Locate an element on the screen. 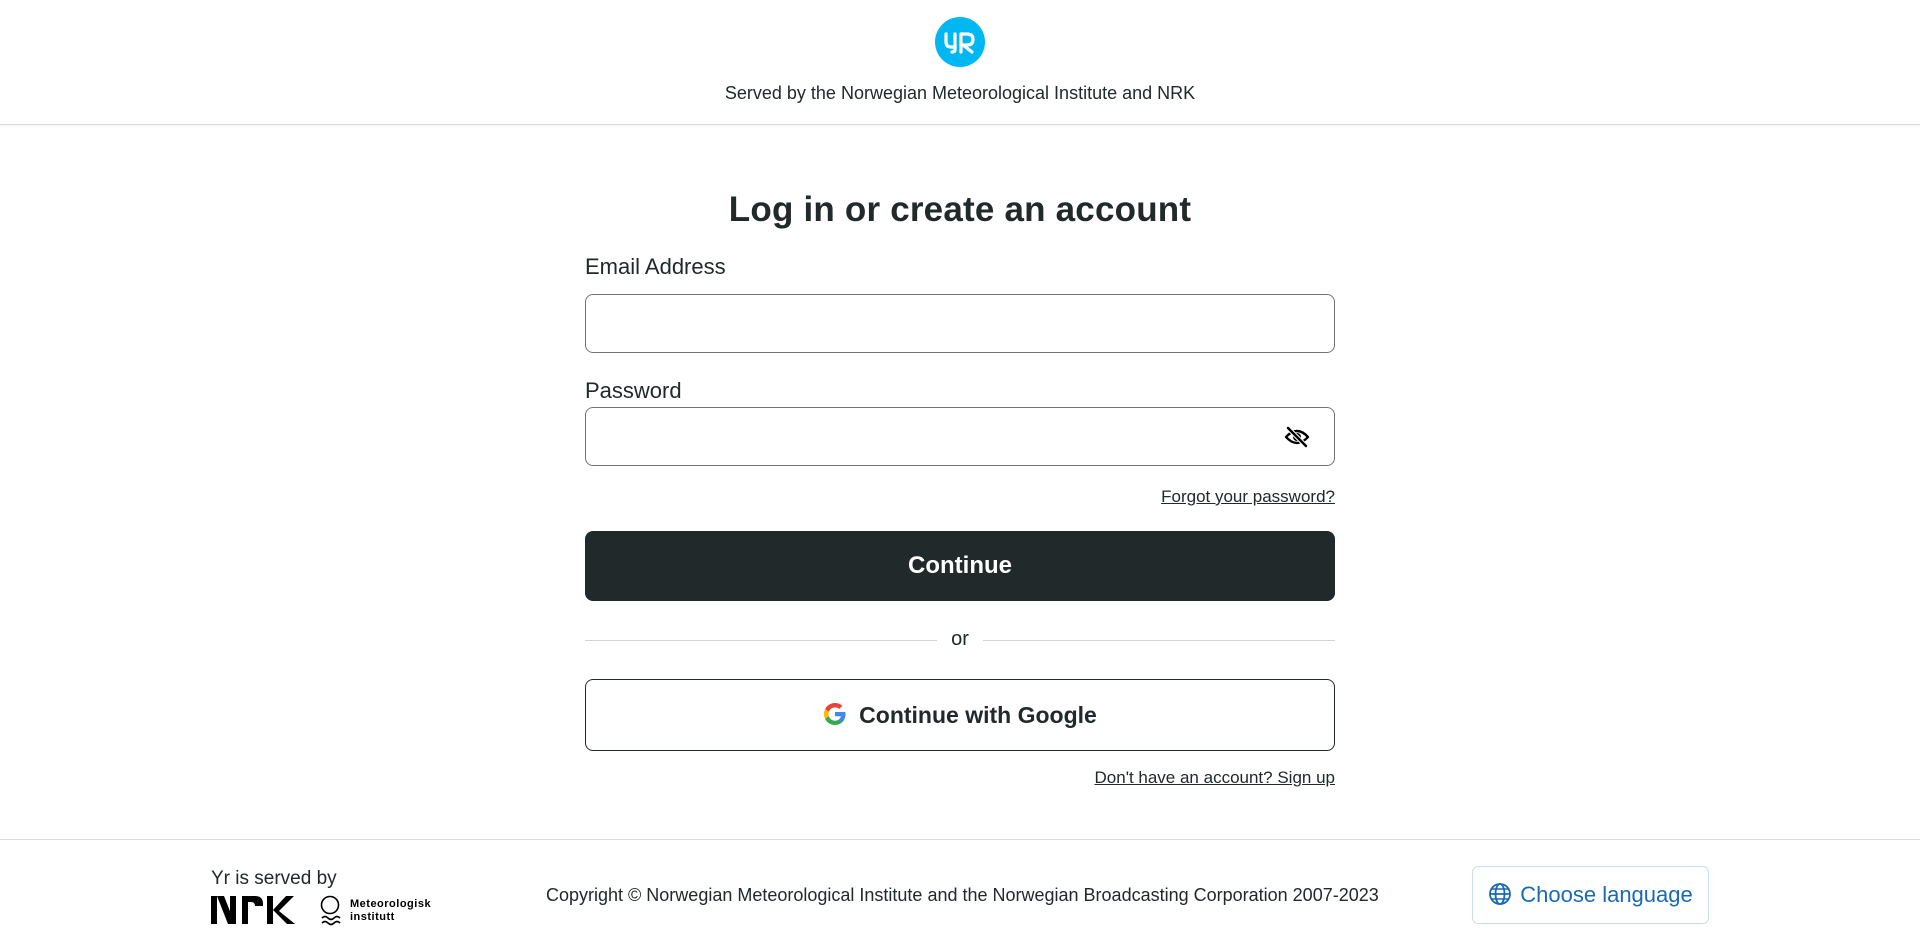  continue-button: Continue is located at coordinates (960, 566).